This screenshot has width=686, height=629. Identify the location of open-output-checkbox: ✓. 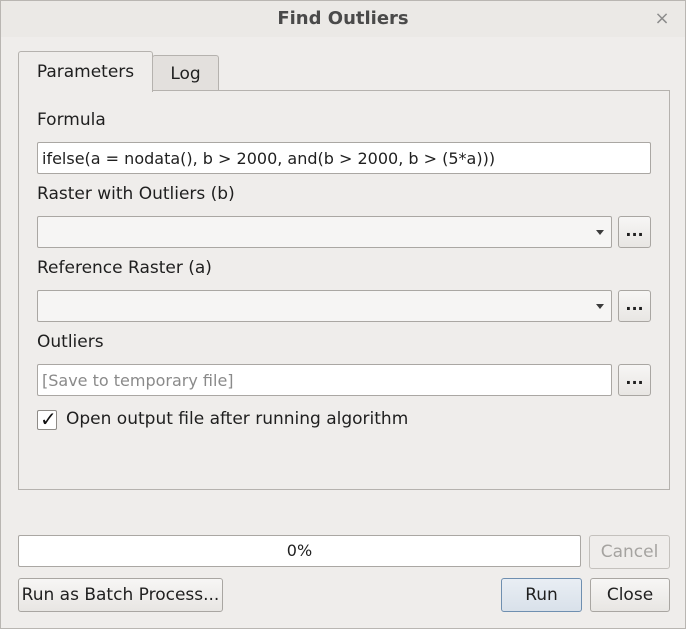
(47, 419).